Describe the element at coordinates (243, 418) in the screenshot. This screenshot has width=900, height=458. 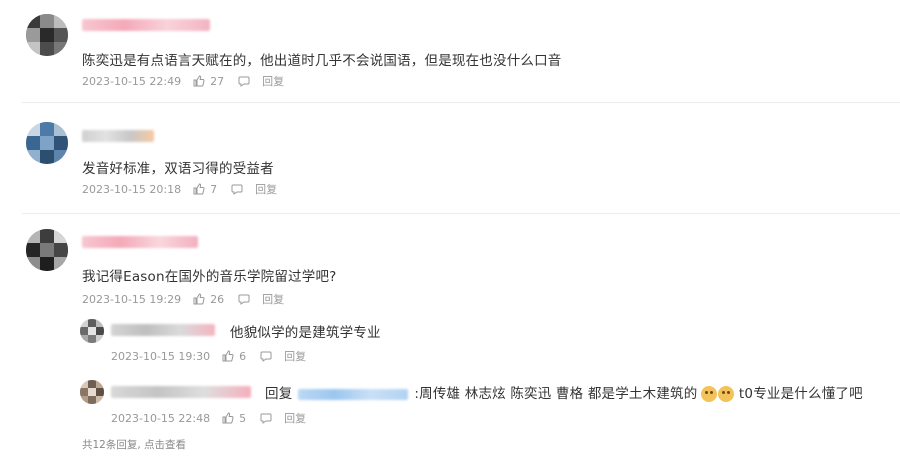
I see `like-count: 5` at that location.